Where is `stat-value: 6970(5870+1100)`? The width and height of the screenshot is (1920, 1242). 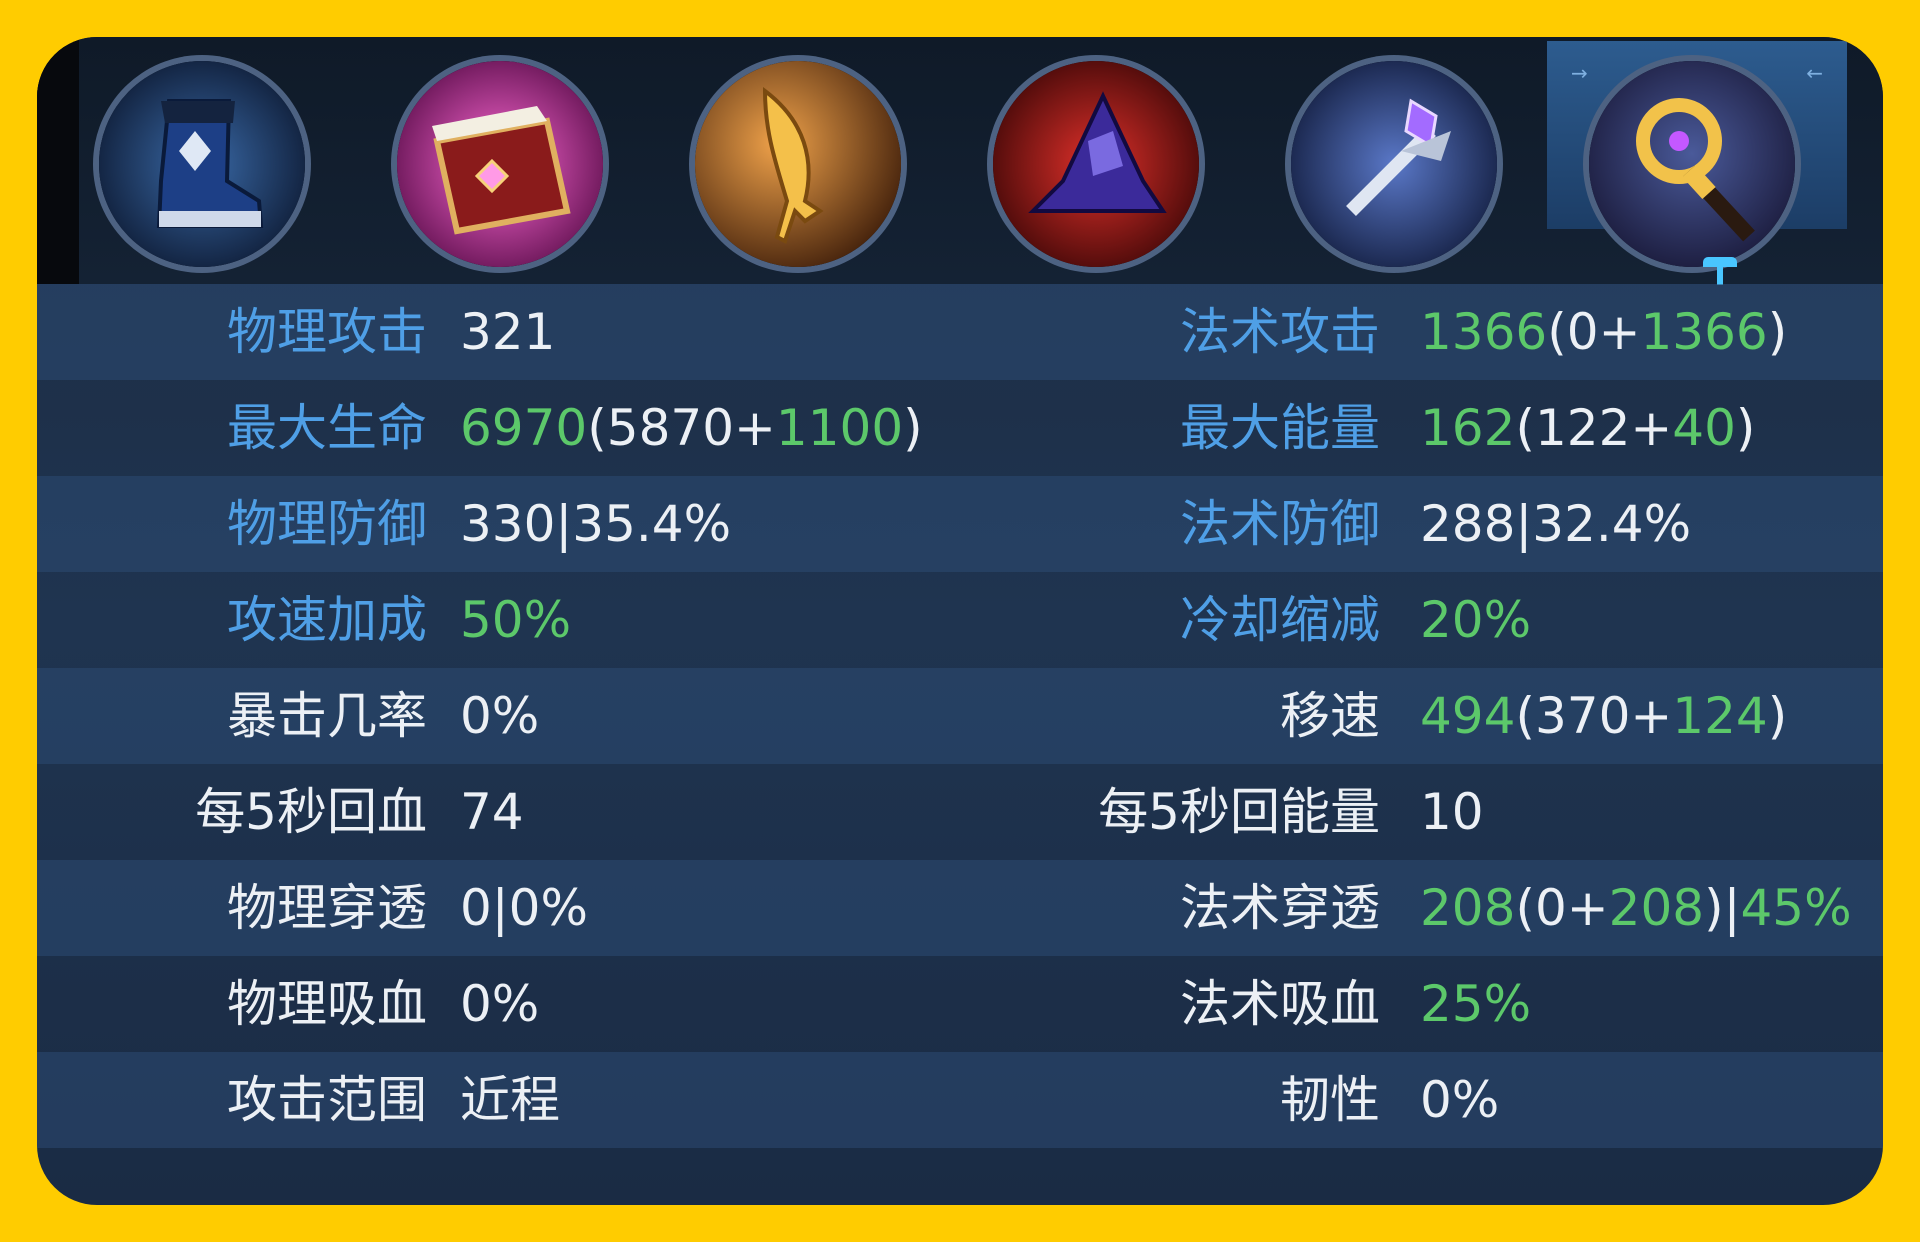 stat-value: 6970(5870+1100) is located at coordinates (691, 428).